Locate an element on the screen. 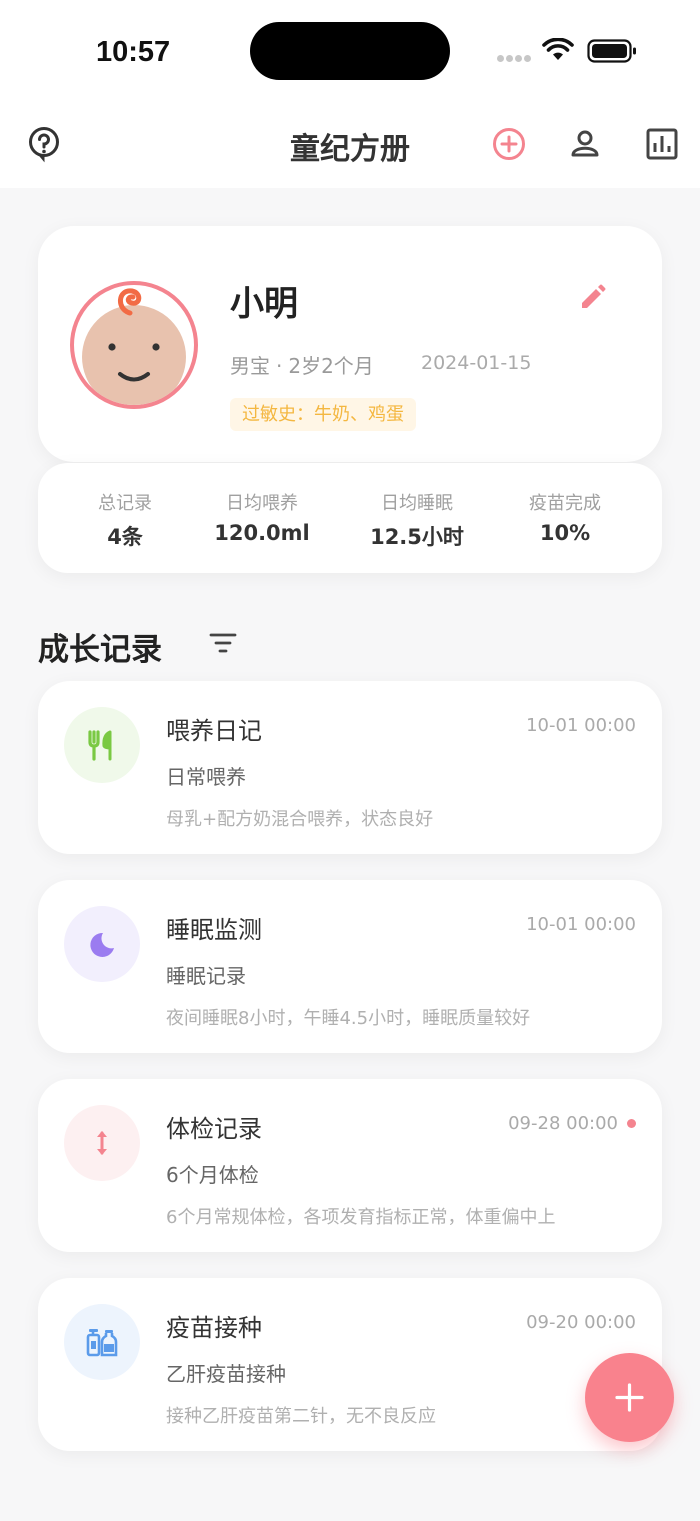  record-subtitle: 睡眠记录 is located at coordinates (206, 976).